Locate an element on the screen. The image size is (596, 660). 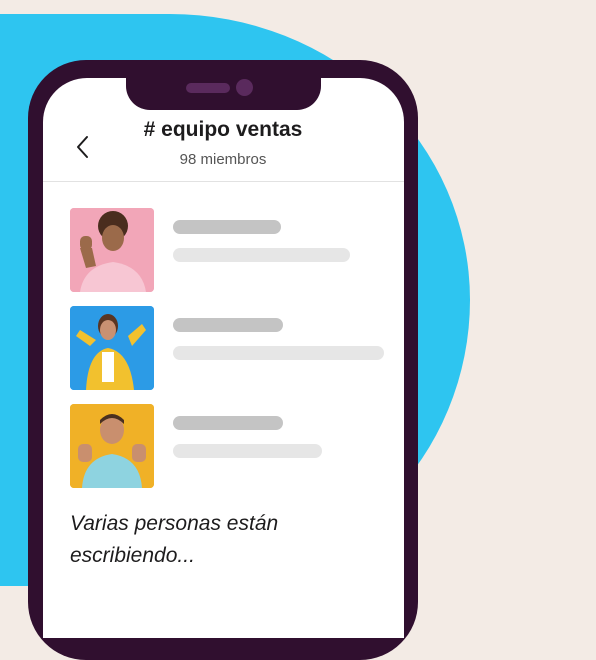
back-chevron-icon is located at coordinates (83, 147).